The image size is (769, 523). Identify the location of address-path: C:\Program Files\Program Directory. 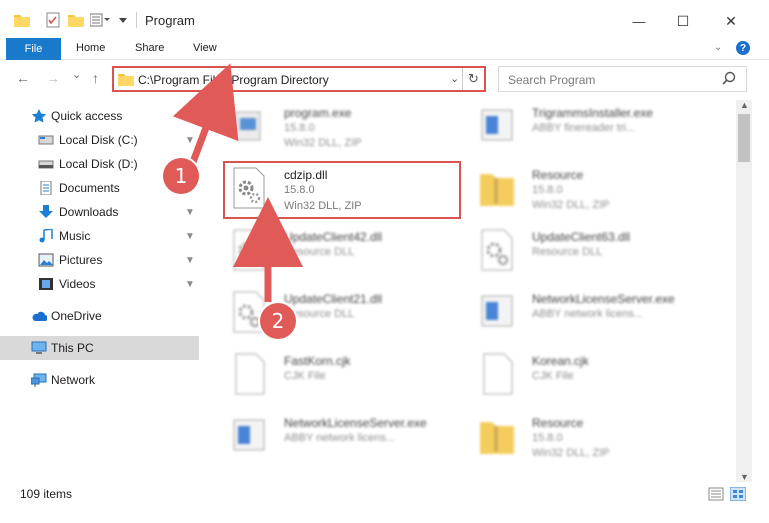
(233, 80).